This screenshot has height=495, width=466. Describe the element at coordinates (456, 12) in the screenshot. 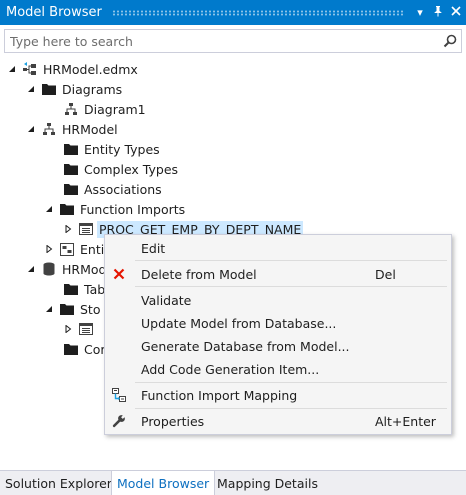

I see `close-icon` at that location.